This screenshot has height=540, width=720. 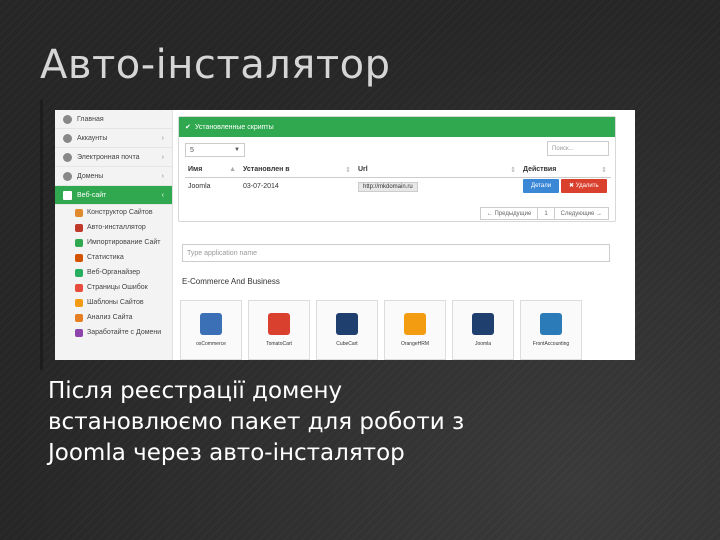 I want to click on sidebar-subitem: Заработайте с Домени, so click(x=113, y=332).